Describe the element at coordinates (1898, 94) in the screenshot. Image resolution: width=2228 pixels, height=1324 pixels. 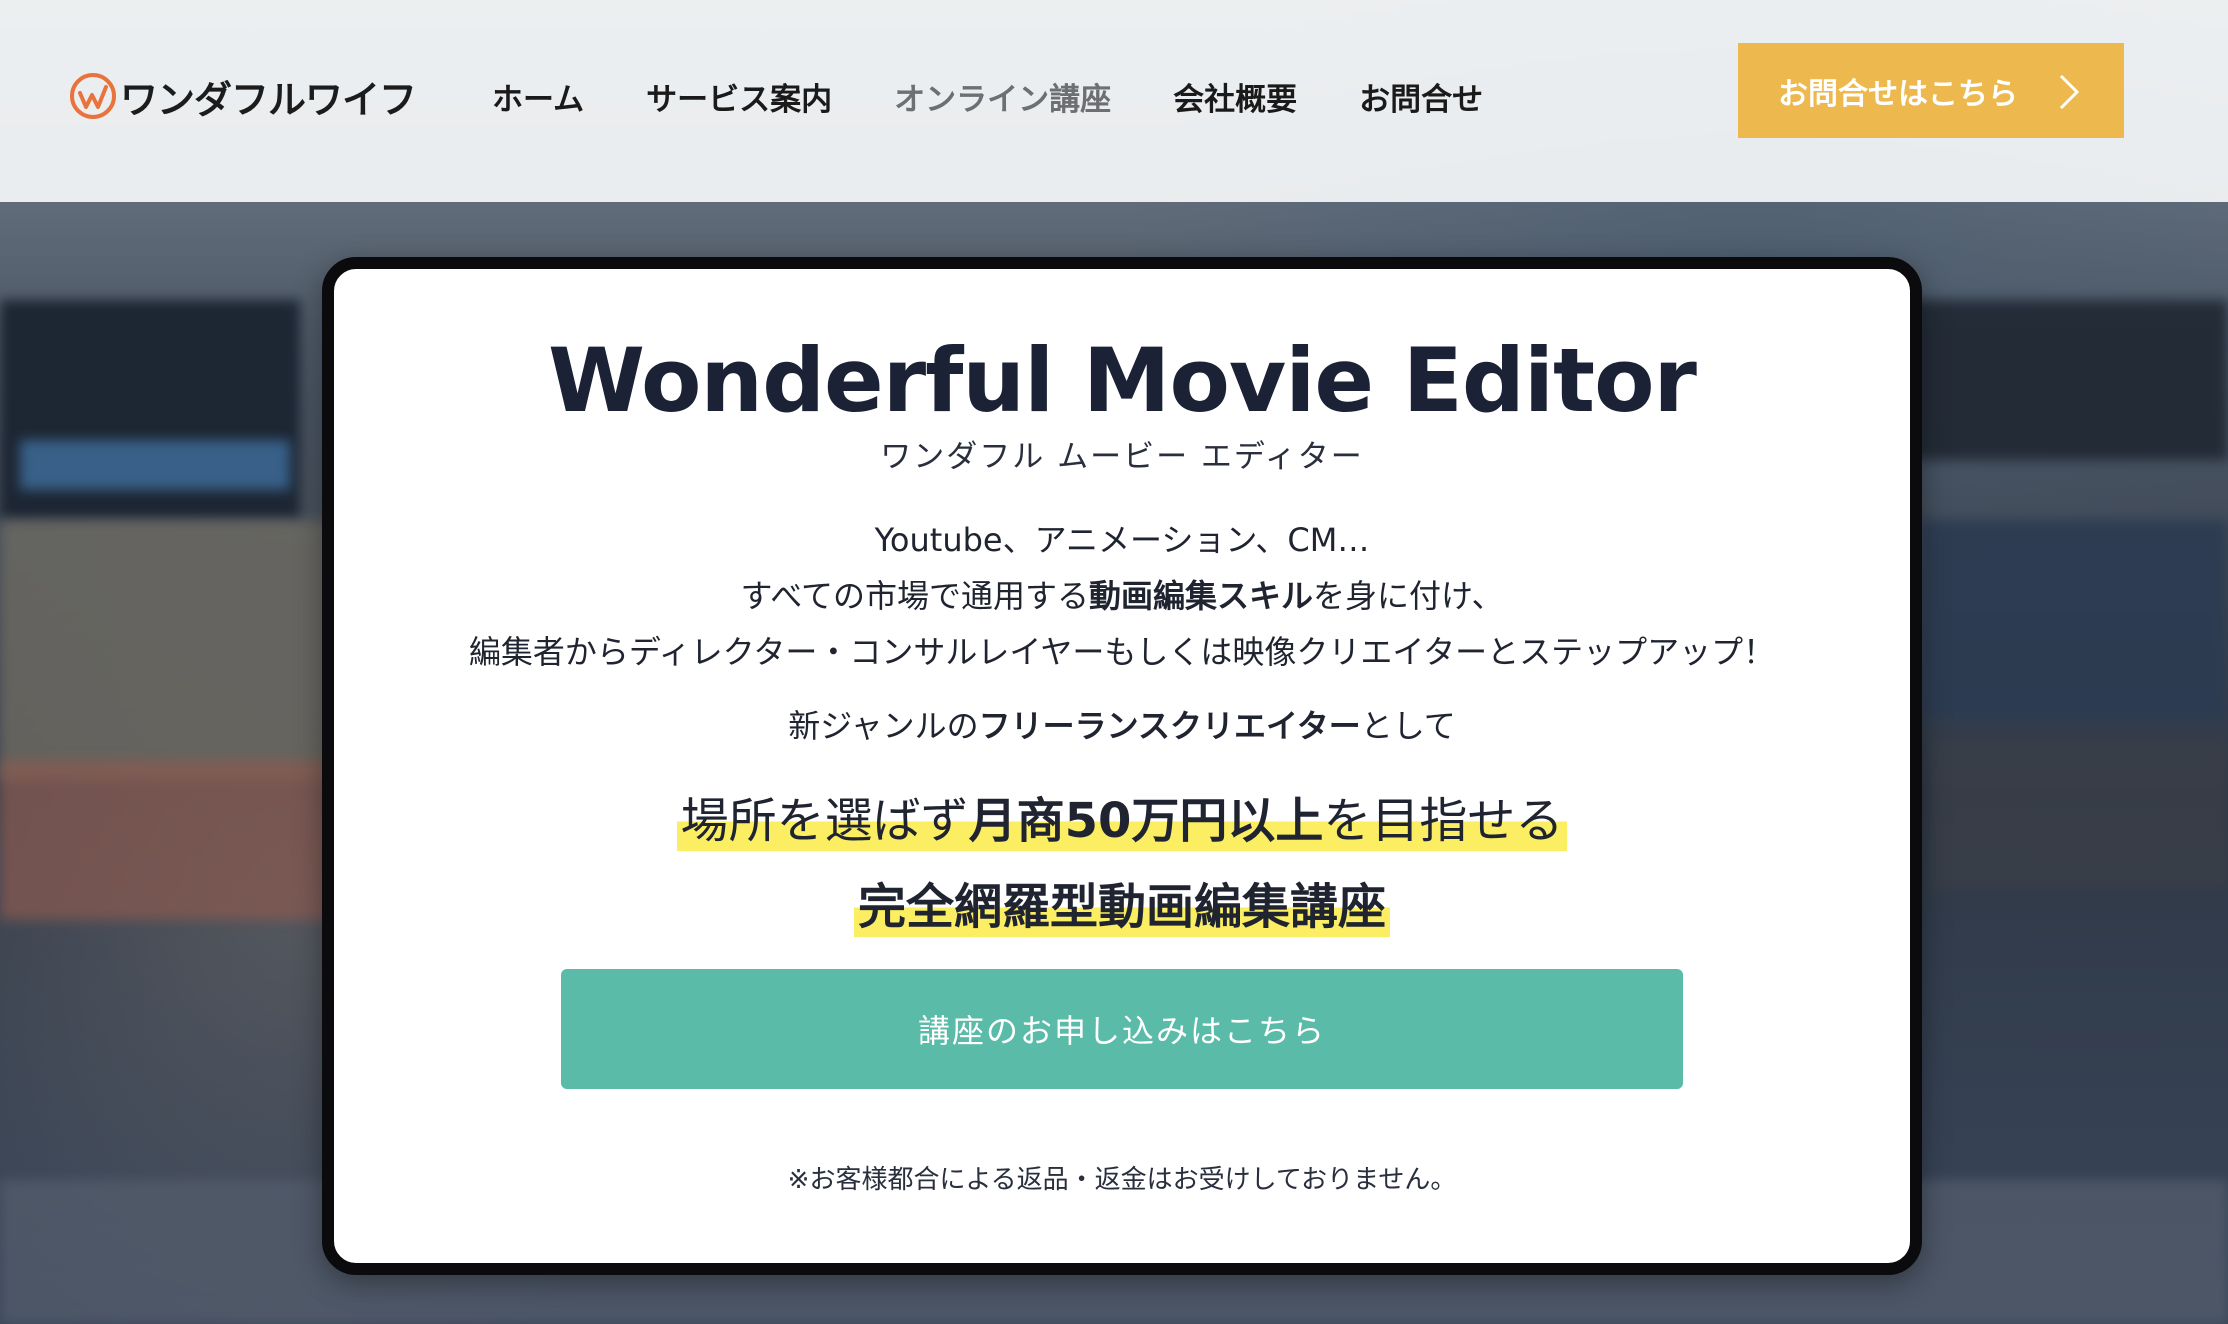
I see `contact-cta-label: お問合せはこちら` at that location.